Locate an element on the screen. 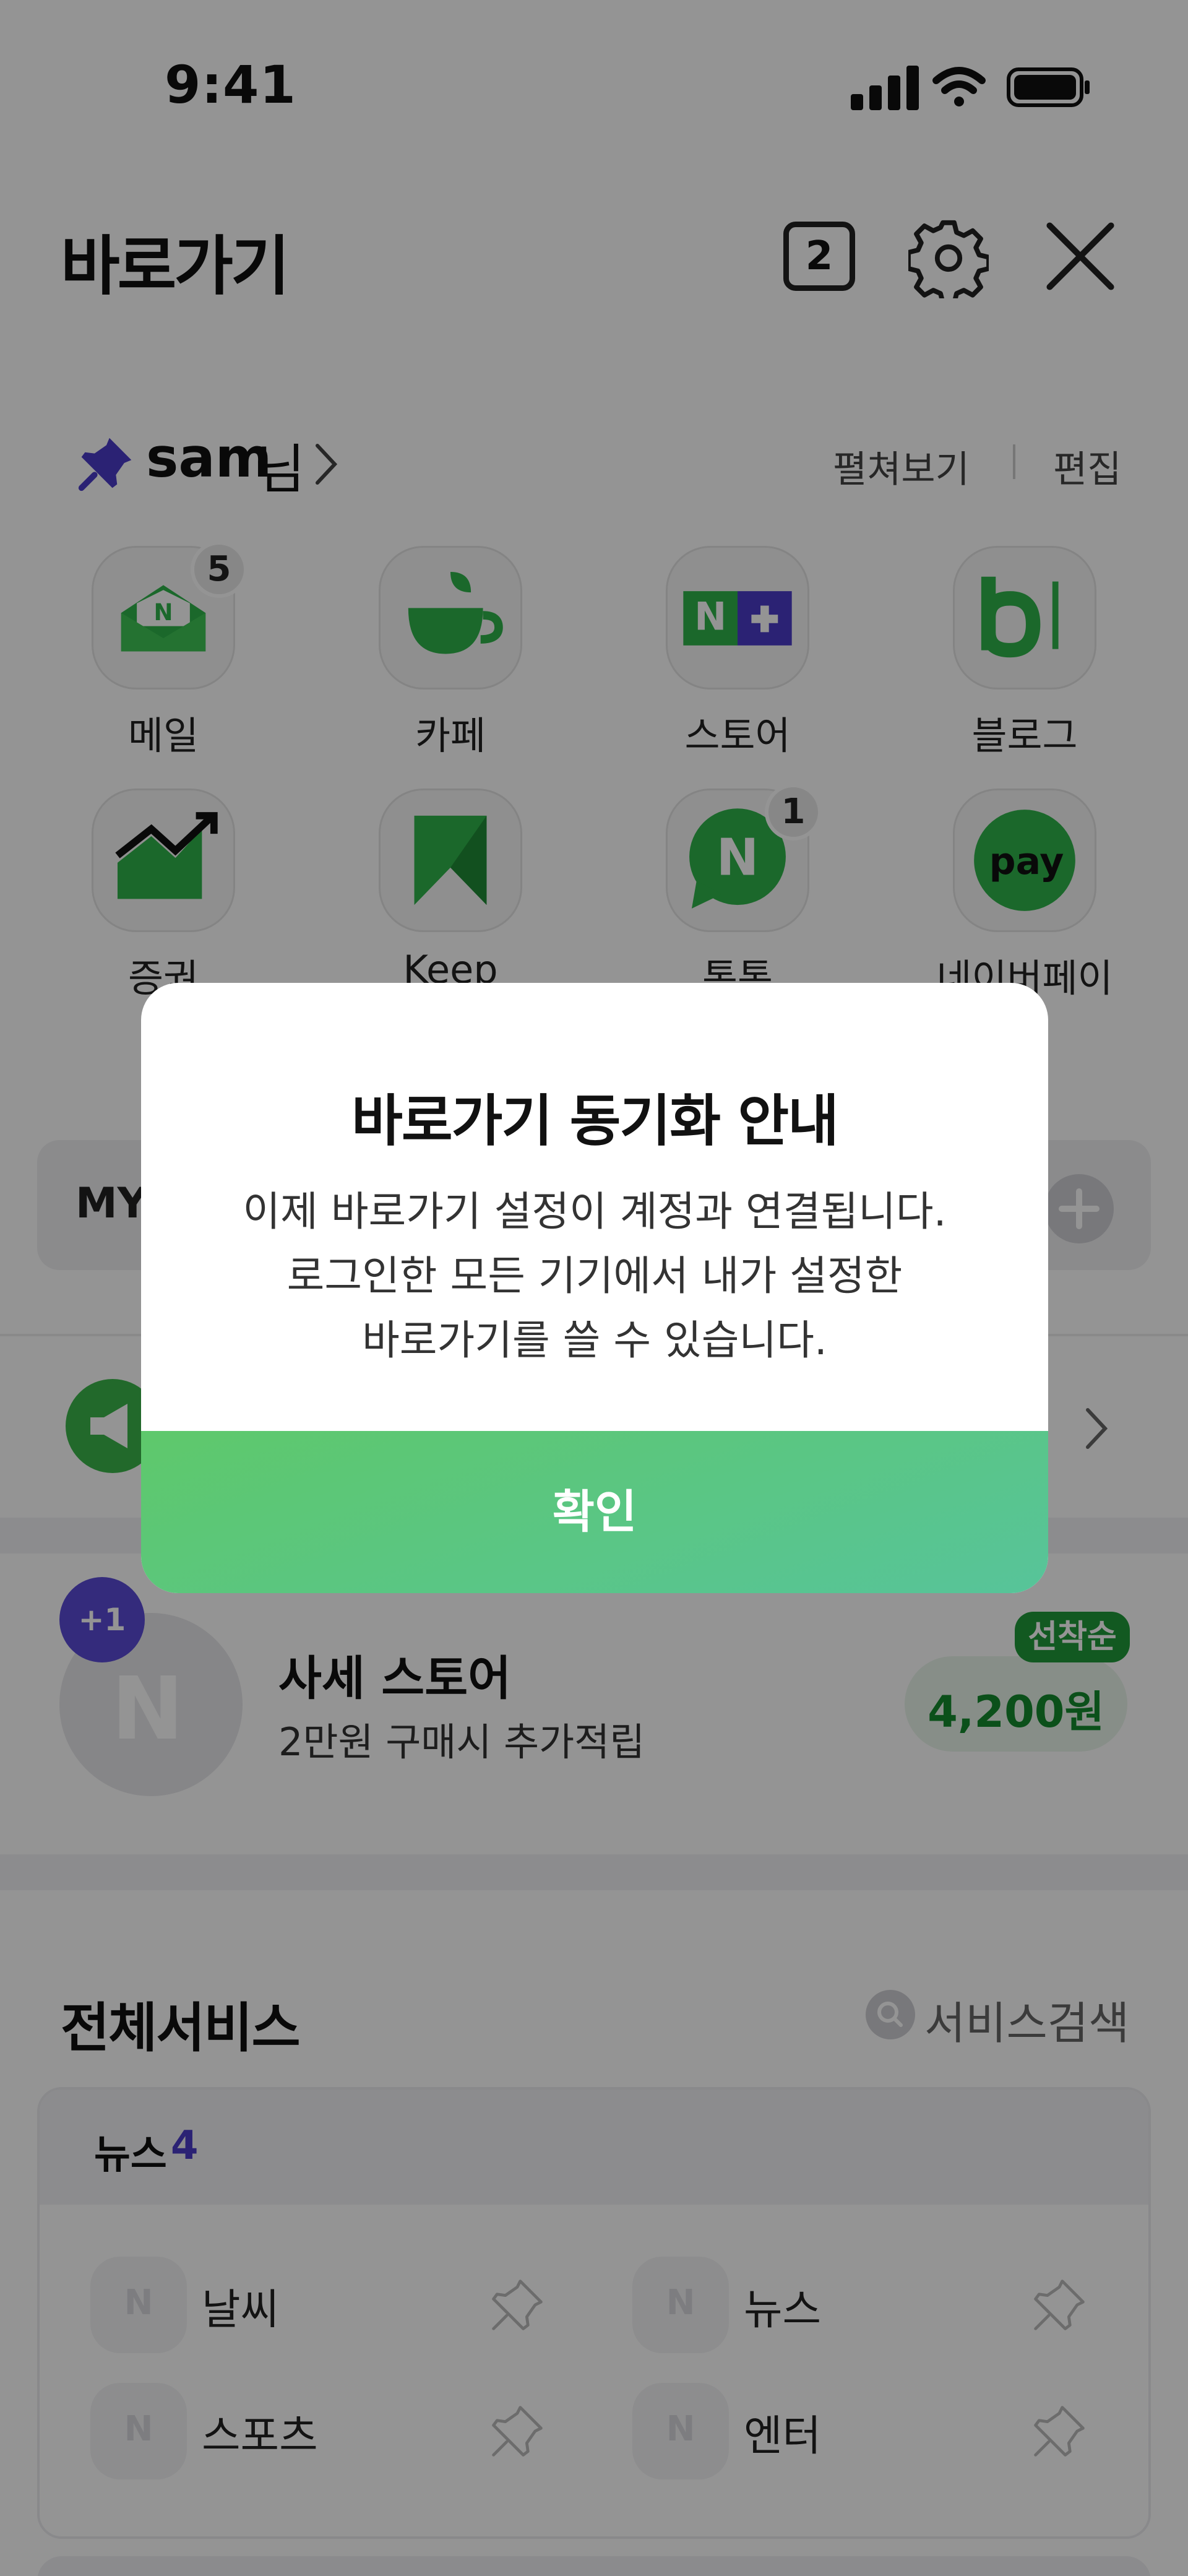 Image resolution: width=1188 pixels, height=2576 pixels. dialog-body-line: 로그인한 모든 기기에서 내가 설정한 is located at coordinates (594, 1276).